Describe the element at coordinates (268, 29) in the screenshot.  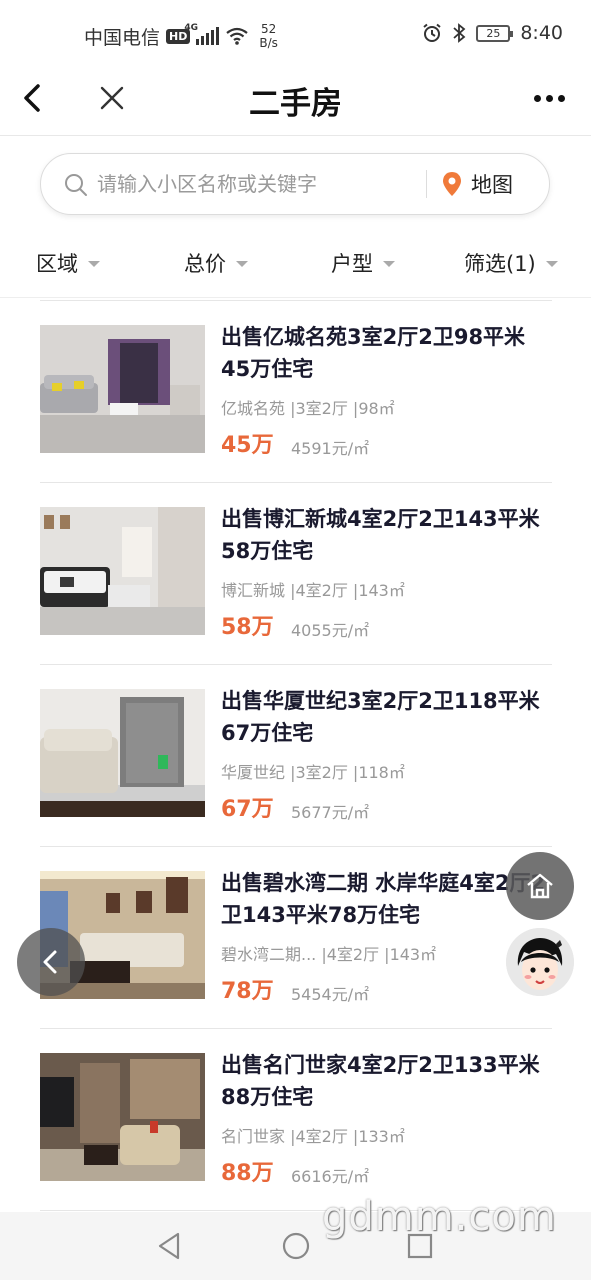
I see `speed-value: 52` at that location.